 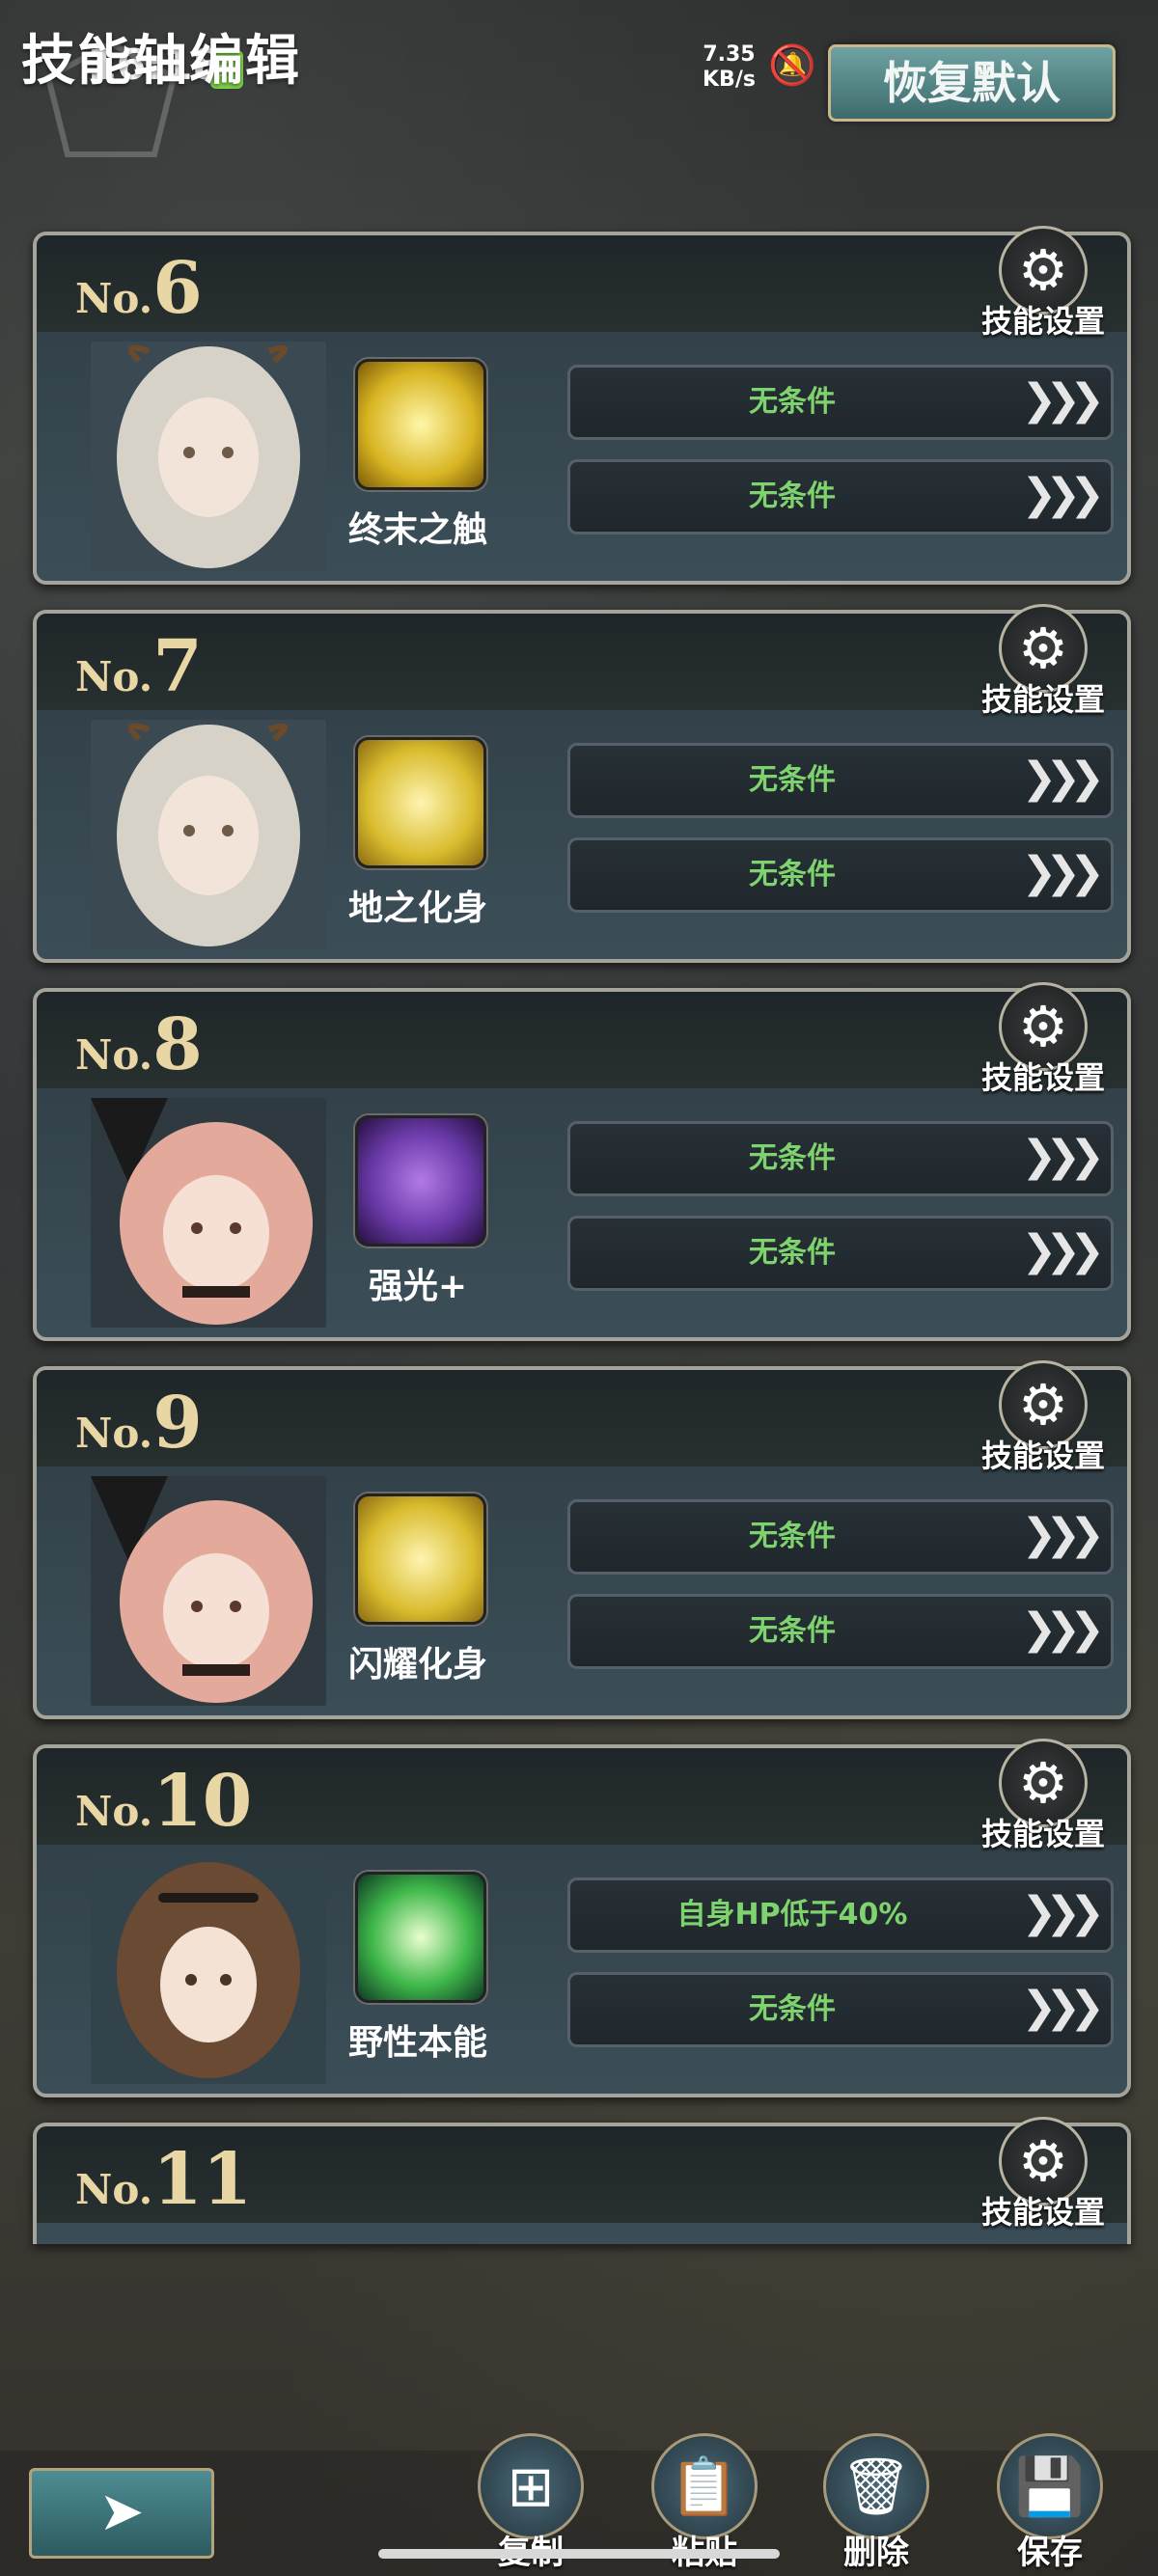 I want to click on card-number: No.8, so click(x=139, y=1044).